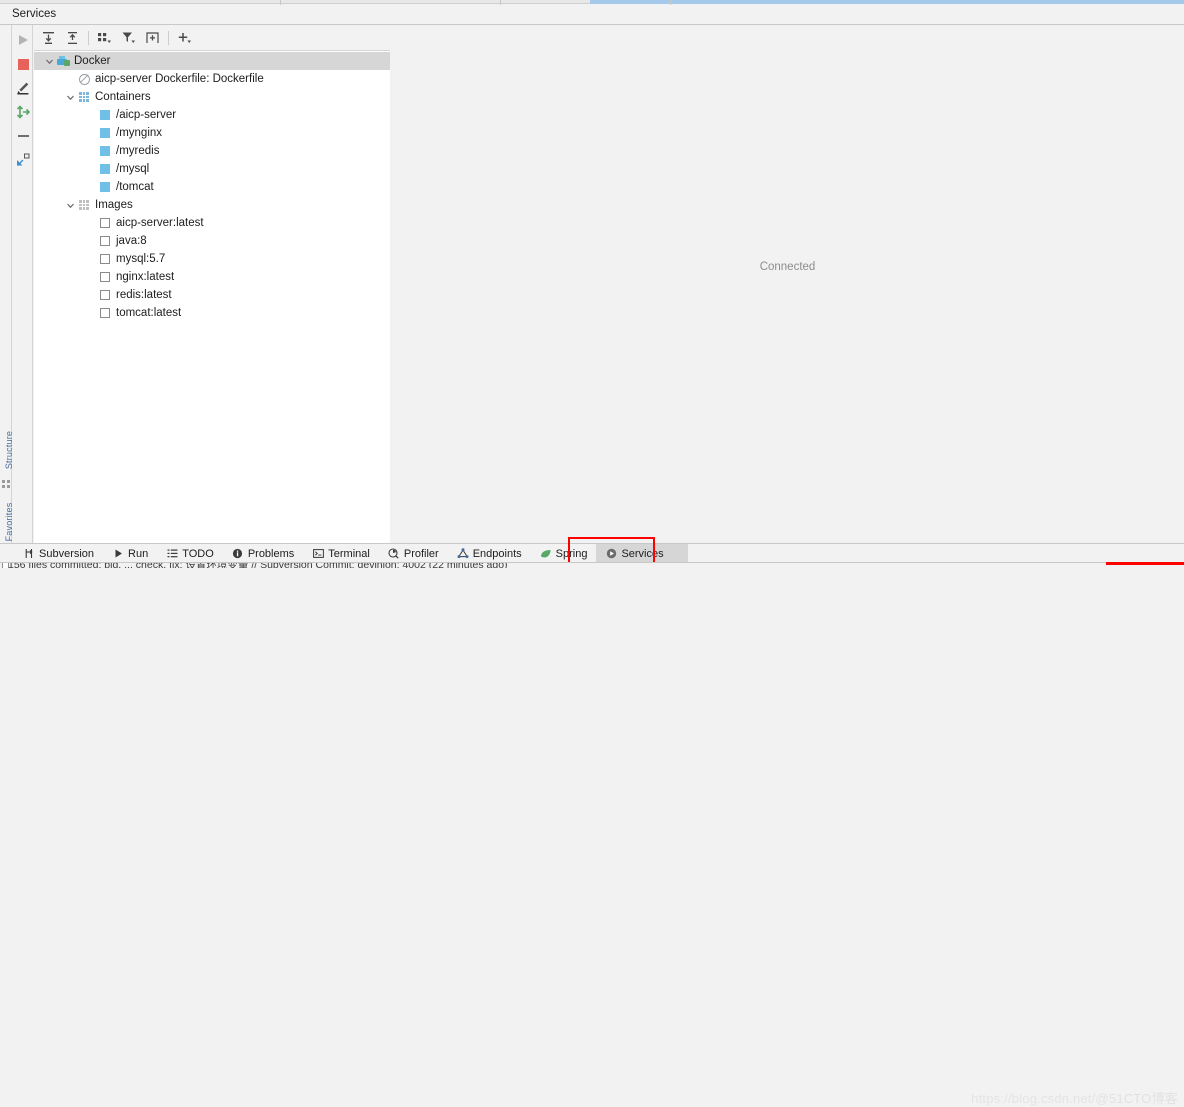  What do you see at coordinates (212, 115) in the screenshot?
I see `tree-row: /aicp-server` at bounding box center [212, 115].